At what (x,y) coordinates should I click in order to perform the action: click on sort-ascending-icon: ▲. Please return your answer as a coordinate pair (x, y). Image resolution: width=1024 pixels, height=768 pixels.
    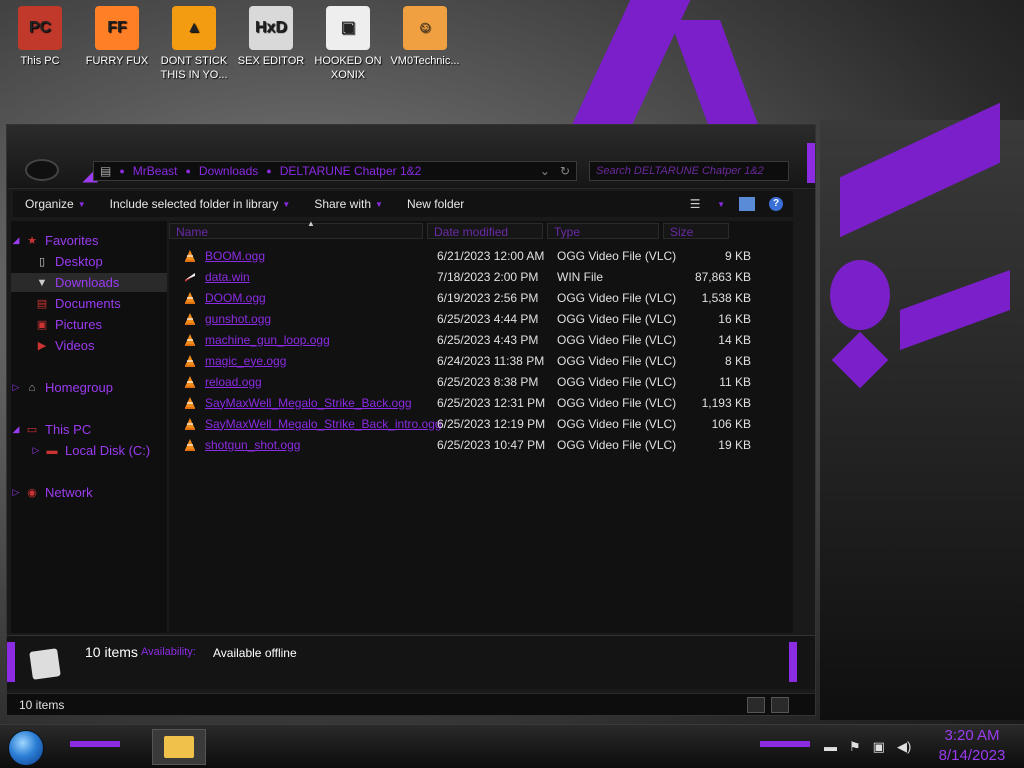
    Looking at the image, I should click on (311, 223).